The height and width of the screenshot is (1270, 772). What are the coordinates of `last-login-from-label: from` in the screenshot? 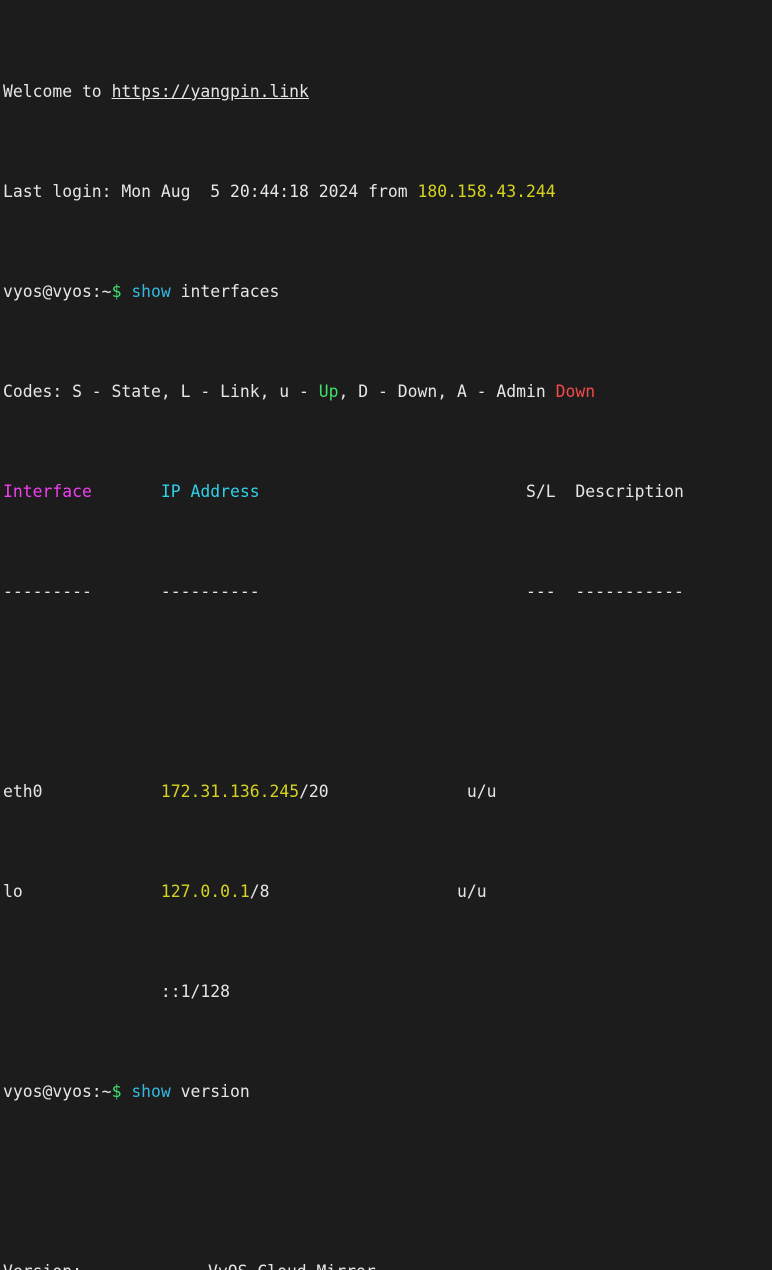 It's located at (388, 191).